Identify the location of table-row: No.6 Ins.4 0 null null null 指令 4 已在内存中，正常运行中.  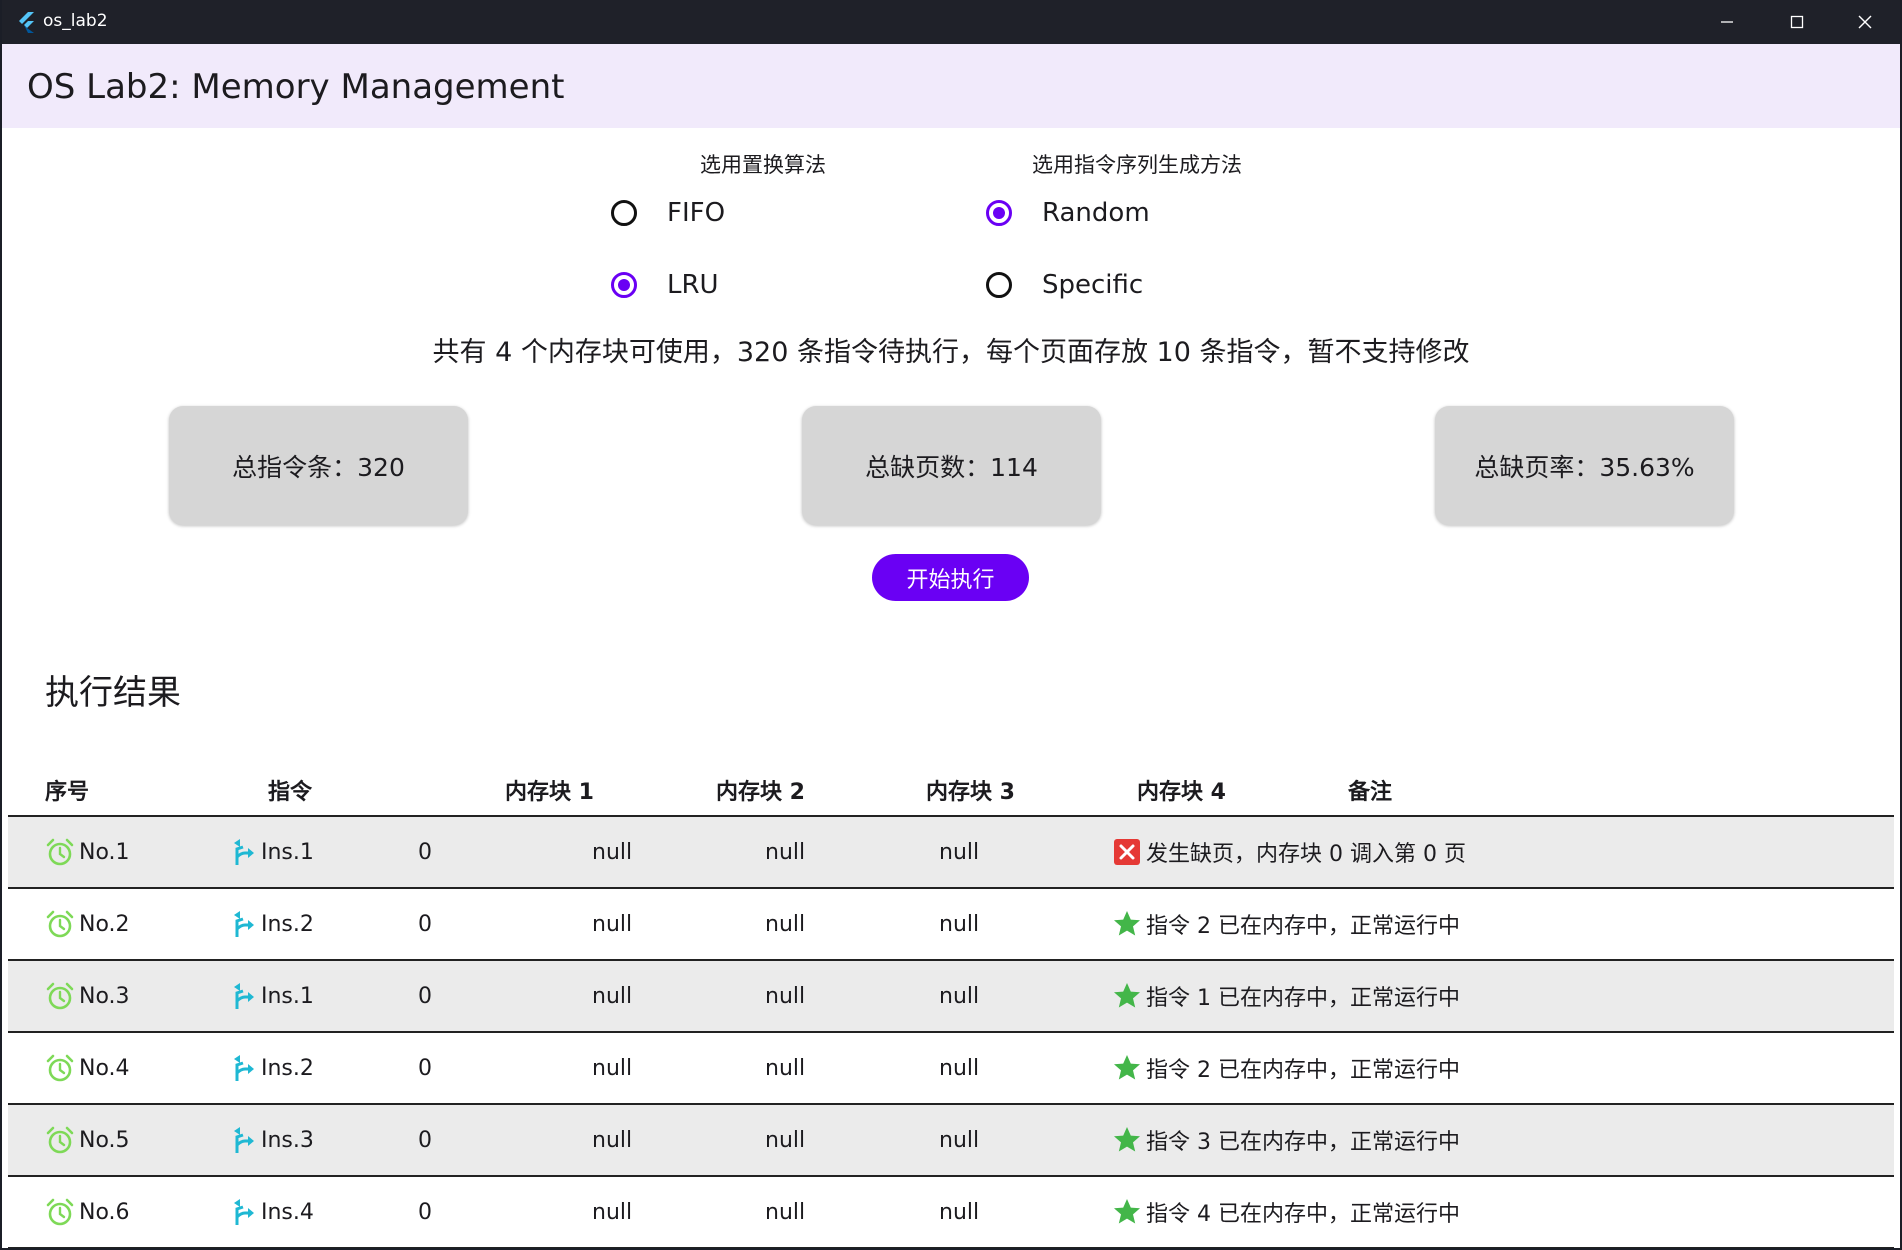
(951, 1212).